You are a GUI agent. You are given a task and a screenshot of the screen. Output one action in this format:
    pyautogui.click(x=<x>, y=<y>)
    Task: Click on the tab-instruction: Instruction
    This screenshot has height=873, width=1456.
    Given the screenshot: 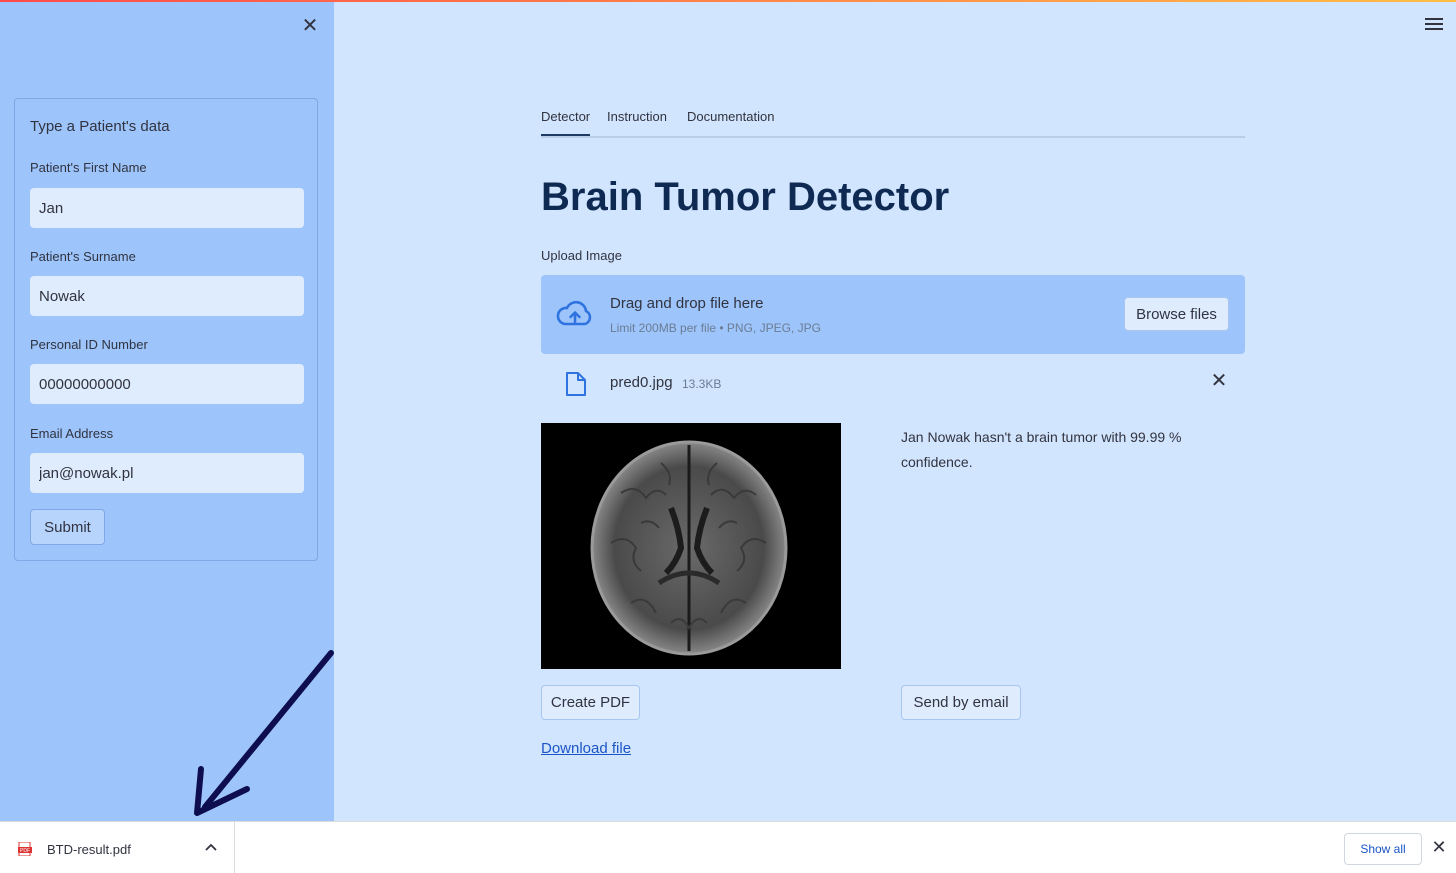 What is the action you would take?
    pyautogui.click(x=637, y=121)
    